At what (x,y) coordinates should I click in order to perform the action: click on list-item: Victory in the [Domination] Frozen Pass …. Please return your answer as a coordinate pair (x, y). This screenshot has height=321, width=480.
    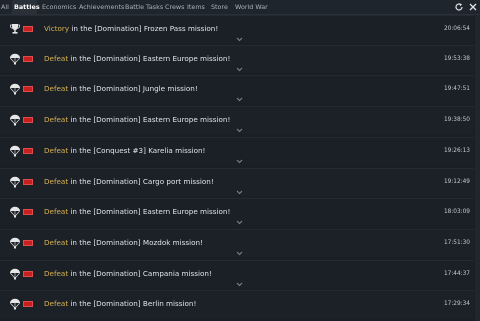
    Looking at the image, I should click on (237, 29).